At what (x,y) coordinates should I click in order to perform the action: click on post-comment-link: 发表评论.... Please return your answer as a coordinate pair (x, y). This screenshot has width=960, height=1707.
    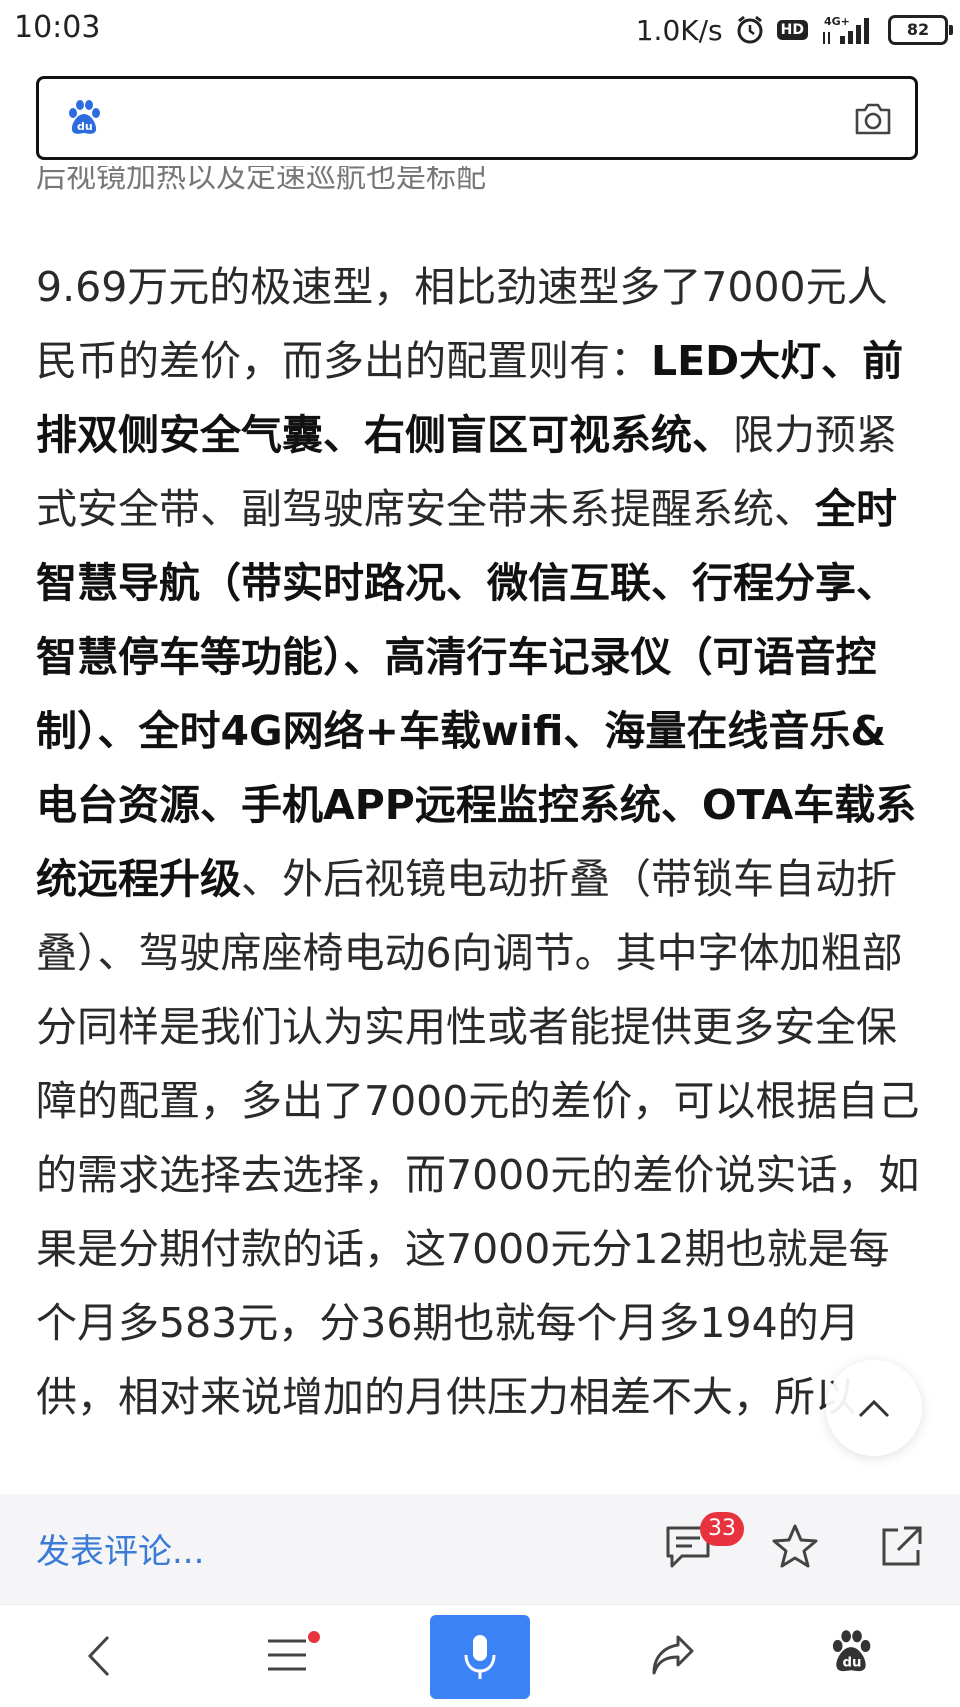
    Looking at the image, I should click on (120, 1548).